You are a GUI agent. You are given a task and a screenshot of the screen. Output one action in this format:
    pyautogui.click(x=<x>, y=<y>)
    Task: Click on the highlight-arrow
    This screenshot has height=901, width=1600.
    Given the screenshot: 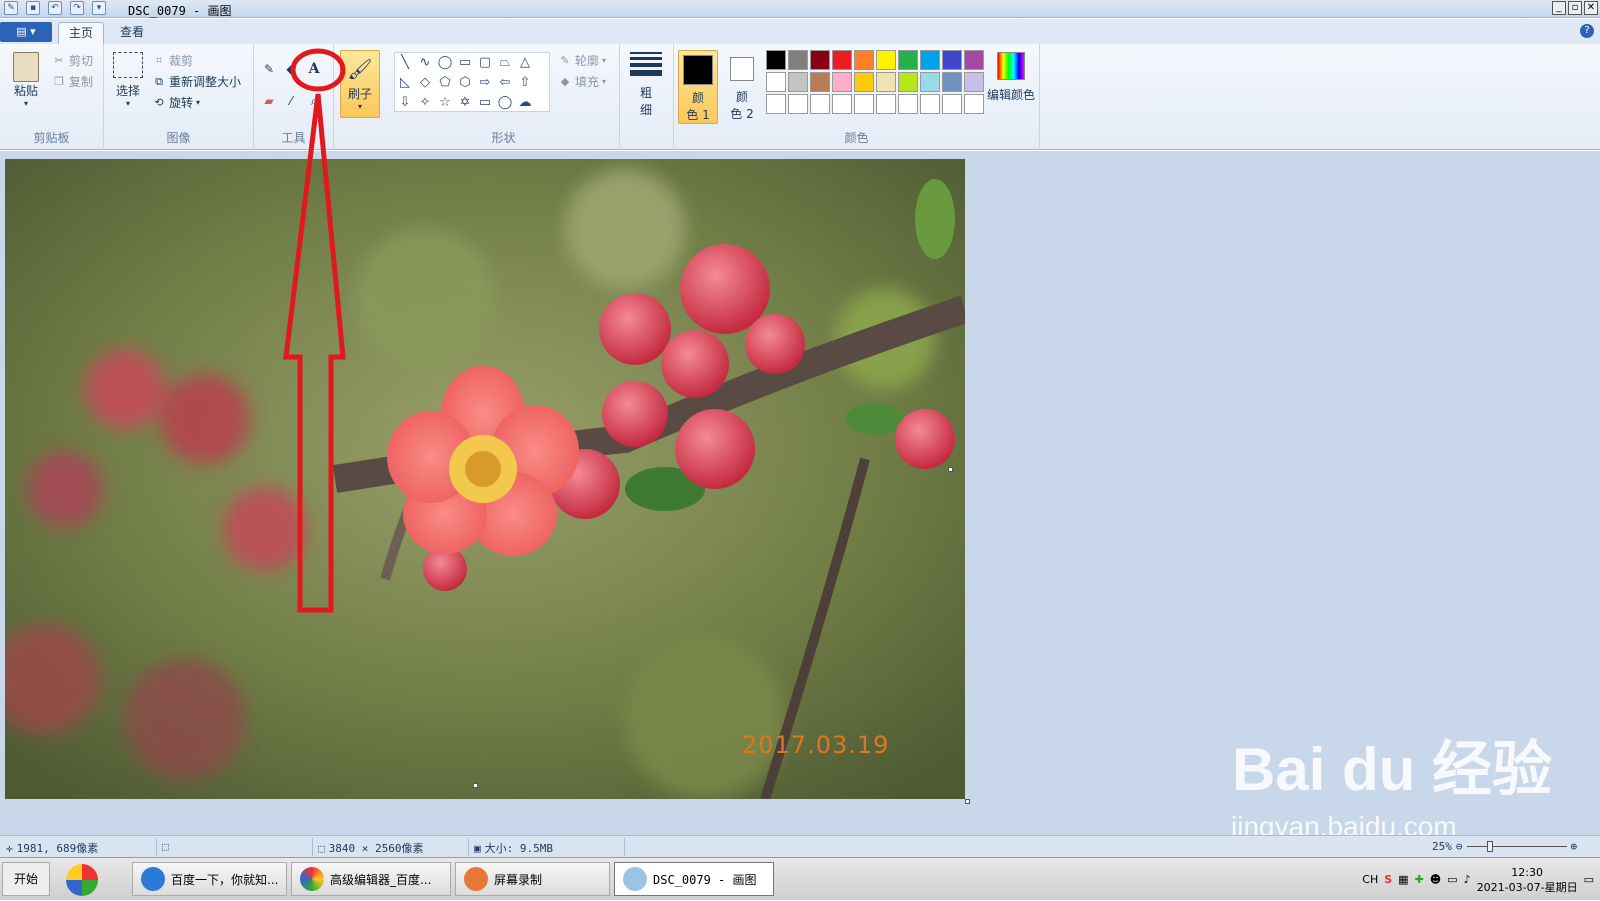 What is the action you would take?
    pyautogui.click(x=314, y=353)
    